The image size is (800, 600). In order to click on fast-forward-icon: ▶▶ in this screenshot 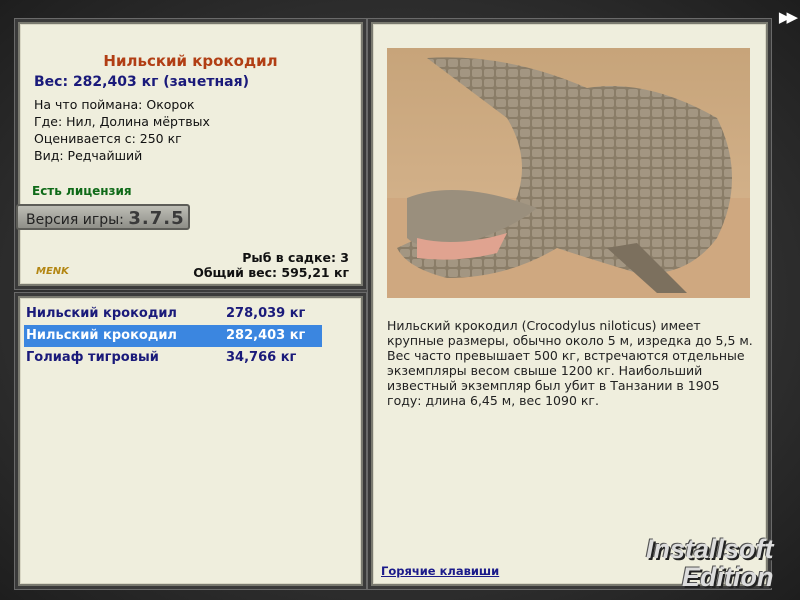, I will do `click(788, 17)`.